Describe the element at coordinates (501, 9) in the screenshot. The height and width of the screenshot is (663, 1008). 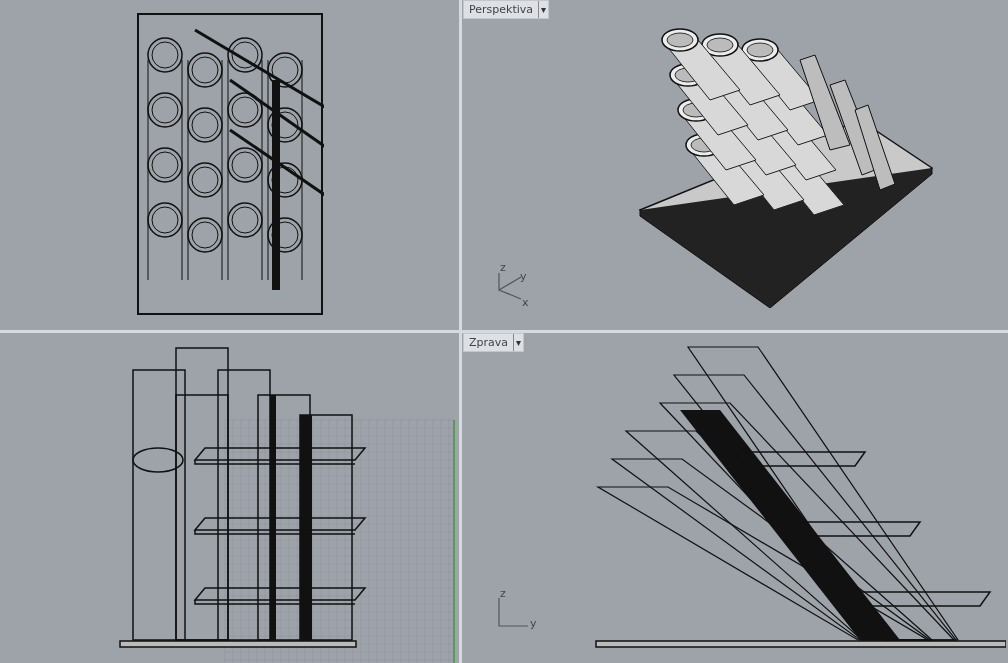
I see `viewport-tab: Perspektiva` at that location.